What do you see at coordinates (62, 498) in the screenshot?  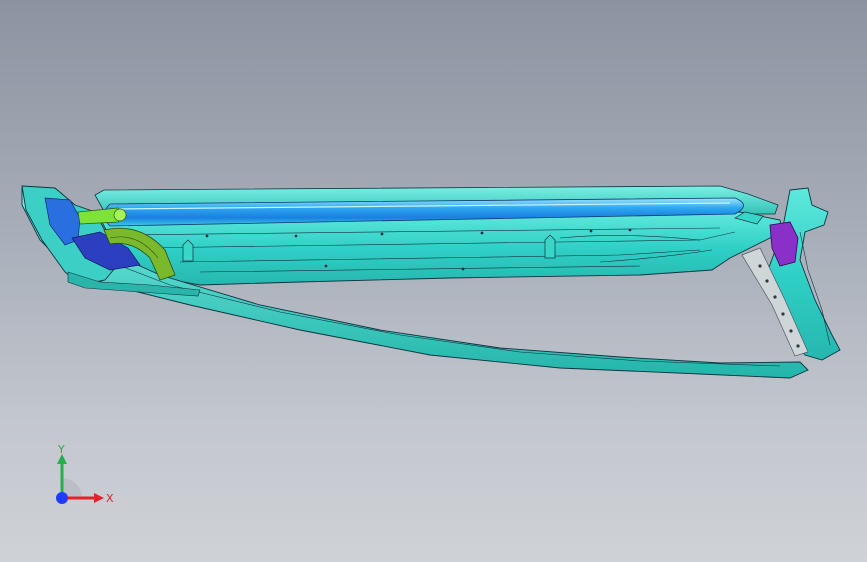 I see `z-axis-dot` at bounding box center [62, 498].